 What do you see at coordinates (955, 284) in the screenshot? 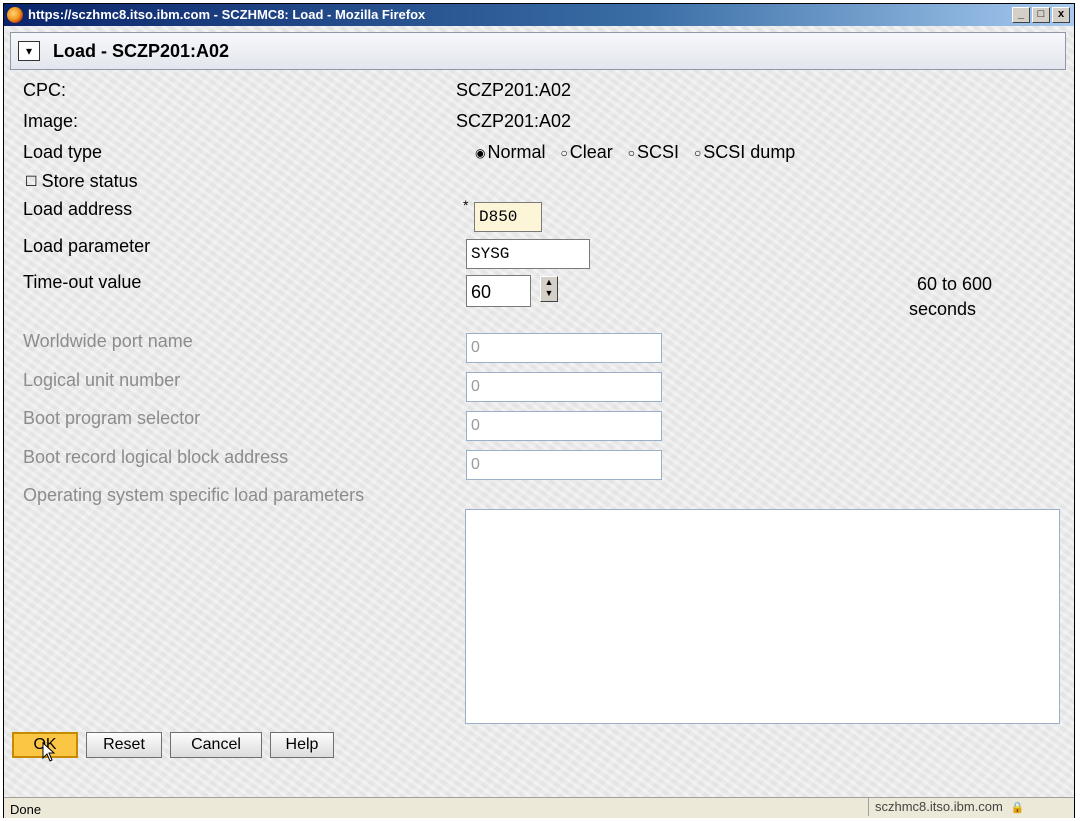
I see `timeout-hint-range: 60 to 600` at bounding box center [955, 284].